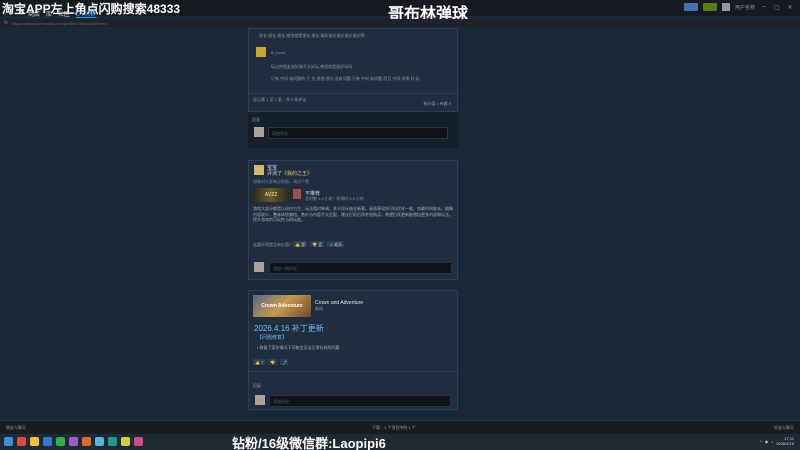 The image size is (800, 450). I want to click on nav-library: 库, so click(49, 13).